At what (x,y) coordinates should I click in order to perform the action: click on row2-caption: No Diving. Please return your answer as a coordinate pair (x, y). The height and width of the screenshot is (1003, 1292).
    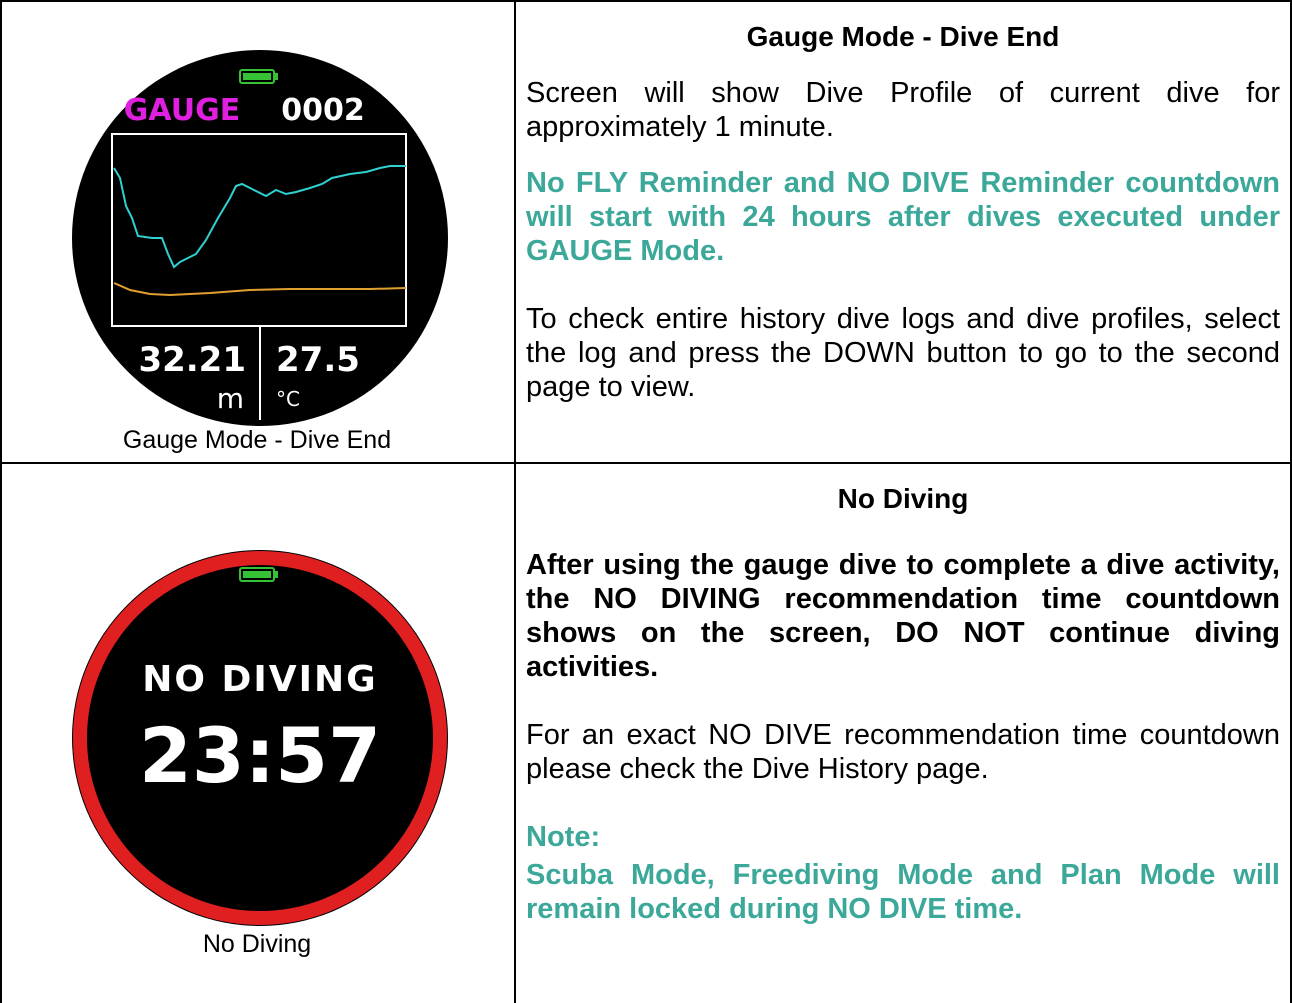
    Looking at the image, I should click on (257, 944).